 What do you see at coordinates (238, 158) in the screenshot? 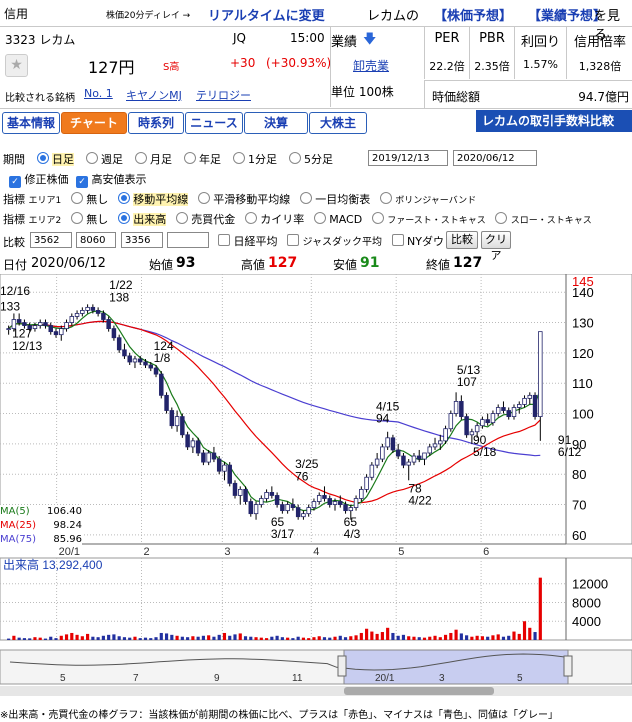
I see `period-1min-radio` at bounding box center [238, 158].